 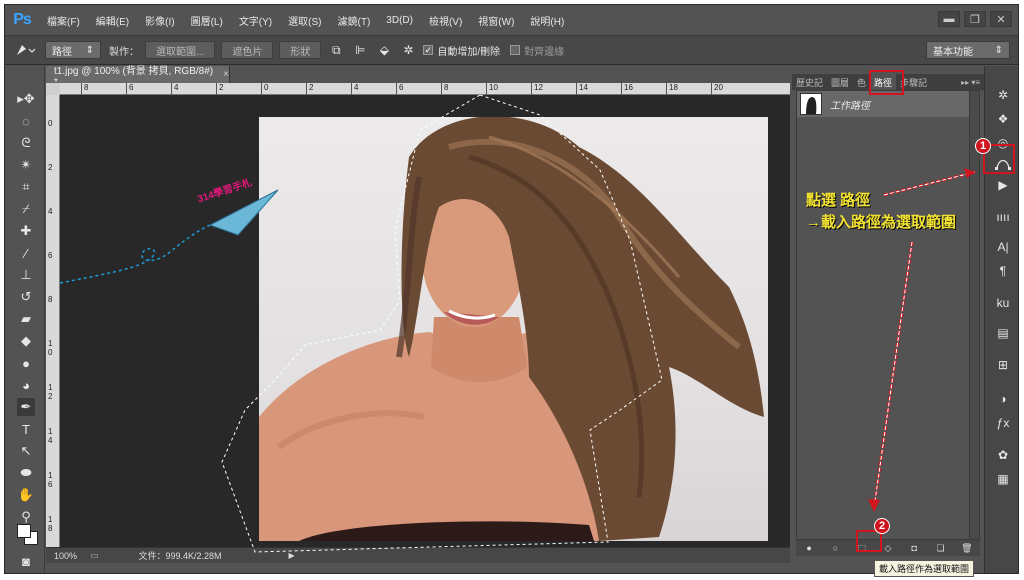 I want to click on step-badge-2: 2, so click(x=882, y=526).